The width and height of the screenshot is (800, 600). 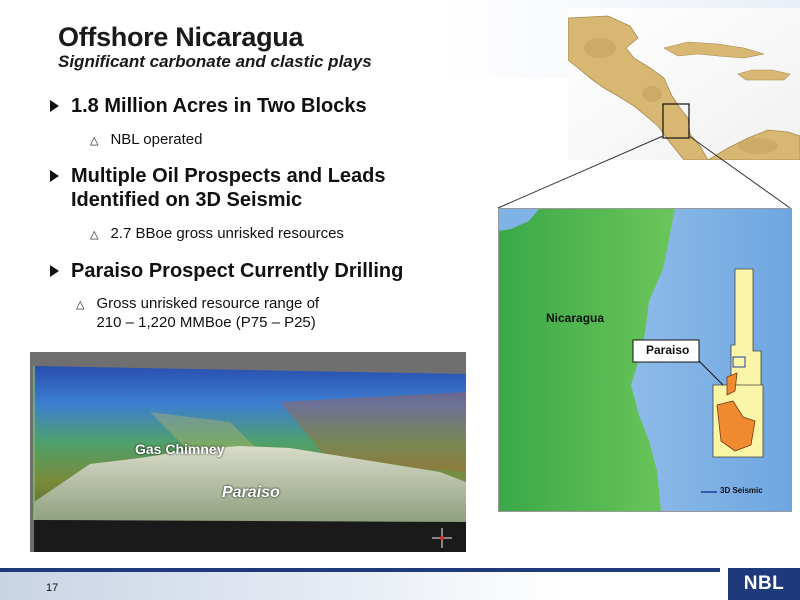 I want to click on bullet-2-text-line1: Multiple Oil Prospects and Leads, so click(x=228, y=176).